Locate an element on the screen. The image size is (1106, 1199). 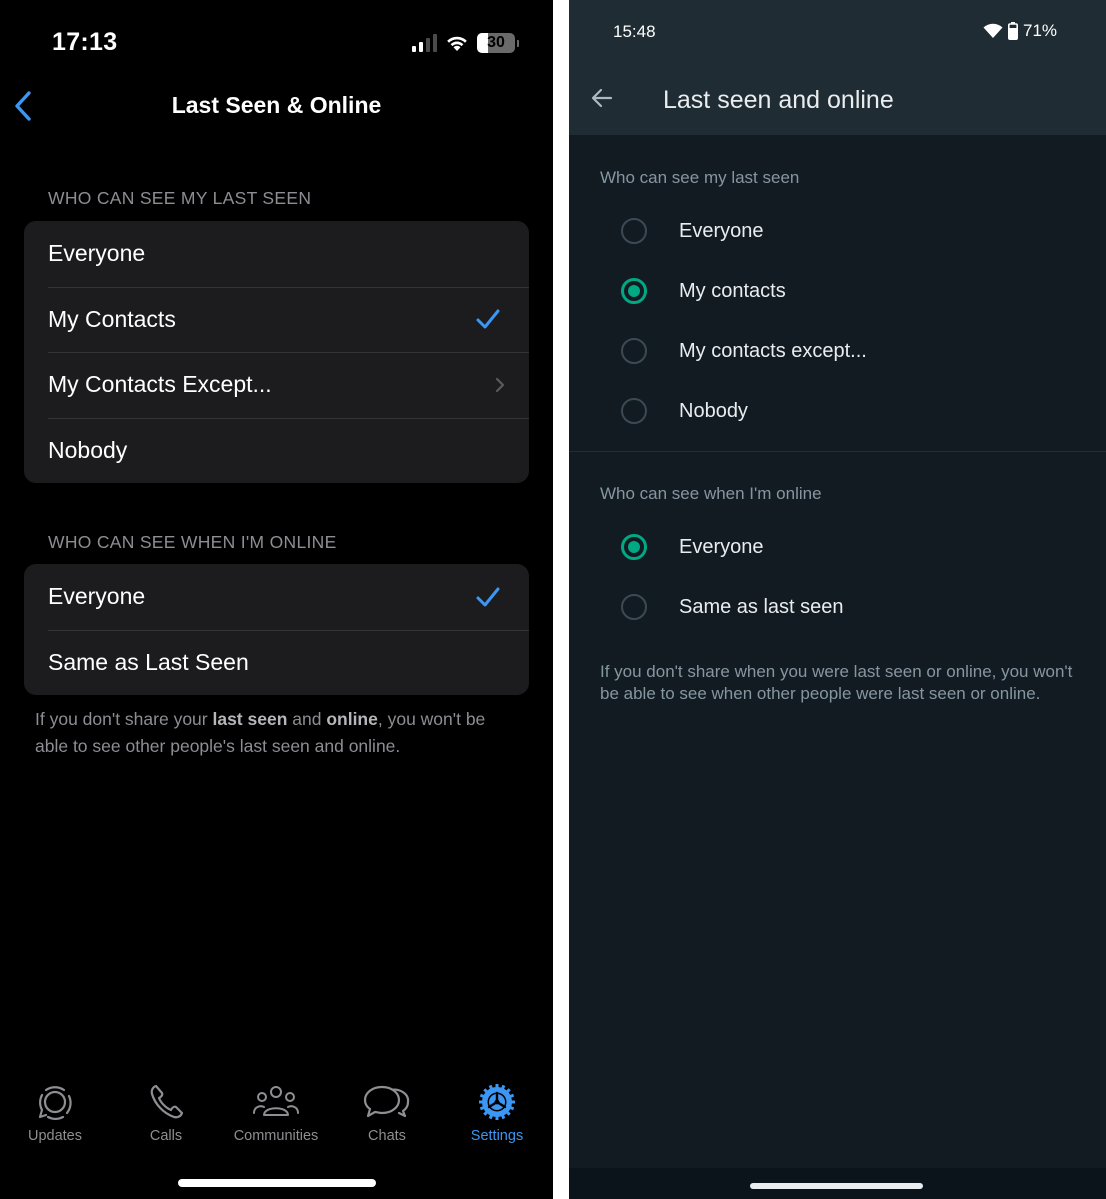
section-label-last-seen: WHO CAN SEE MY LAST SEEN is located at coordinates (180, 198).